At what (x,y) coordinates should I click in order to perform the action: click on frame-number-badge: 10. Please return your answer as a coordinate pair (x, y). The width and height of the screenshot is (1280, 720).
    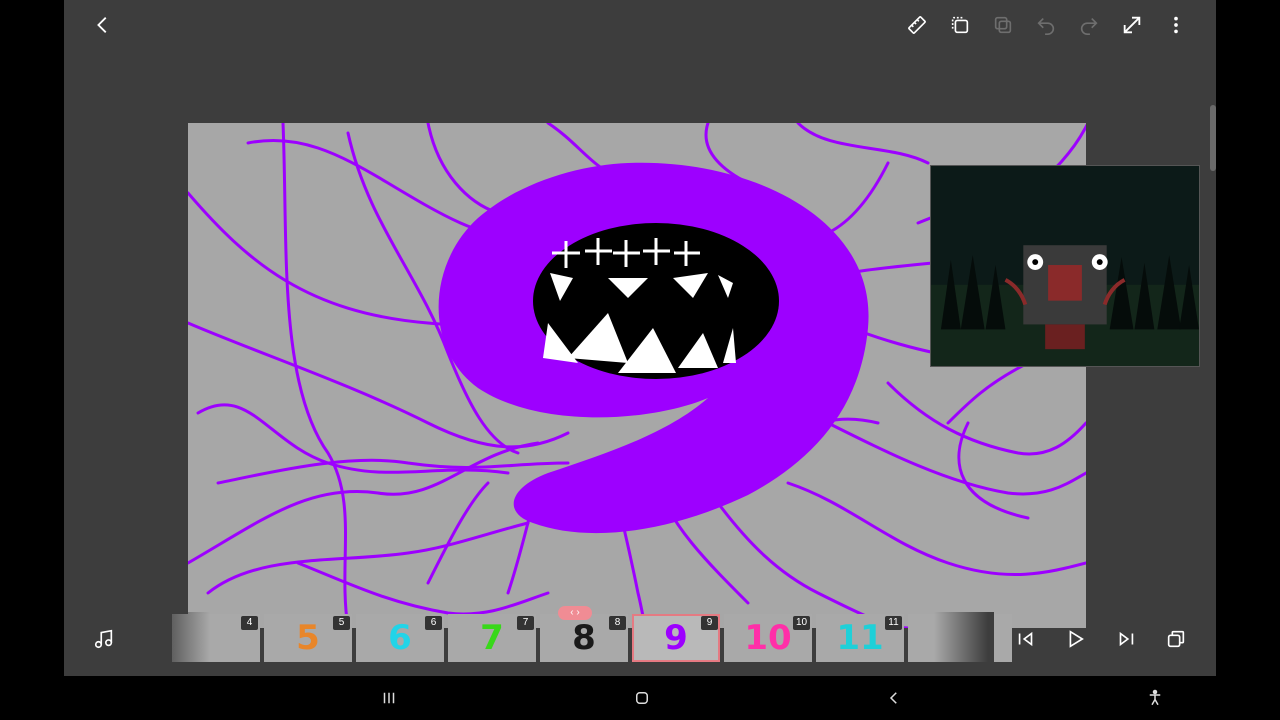
    Looking at the image, I should click on (801, 623).